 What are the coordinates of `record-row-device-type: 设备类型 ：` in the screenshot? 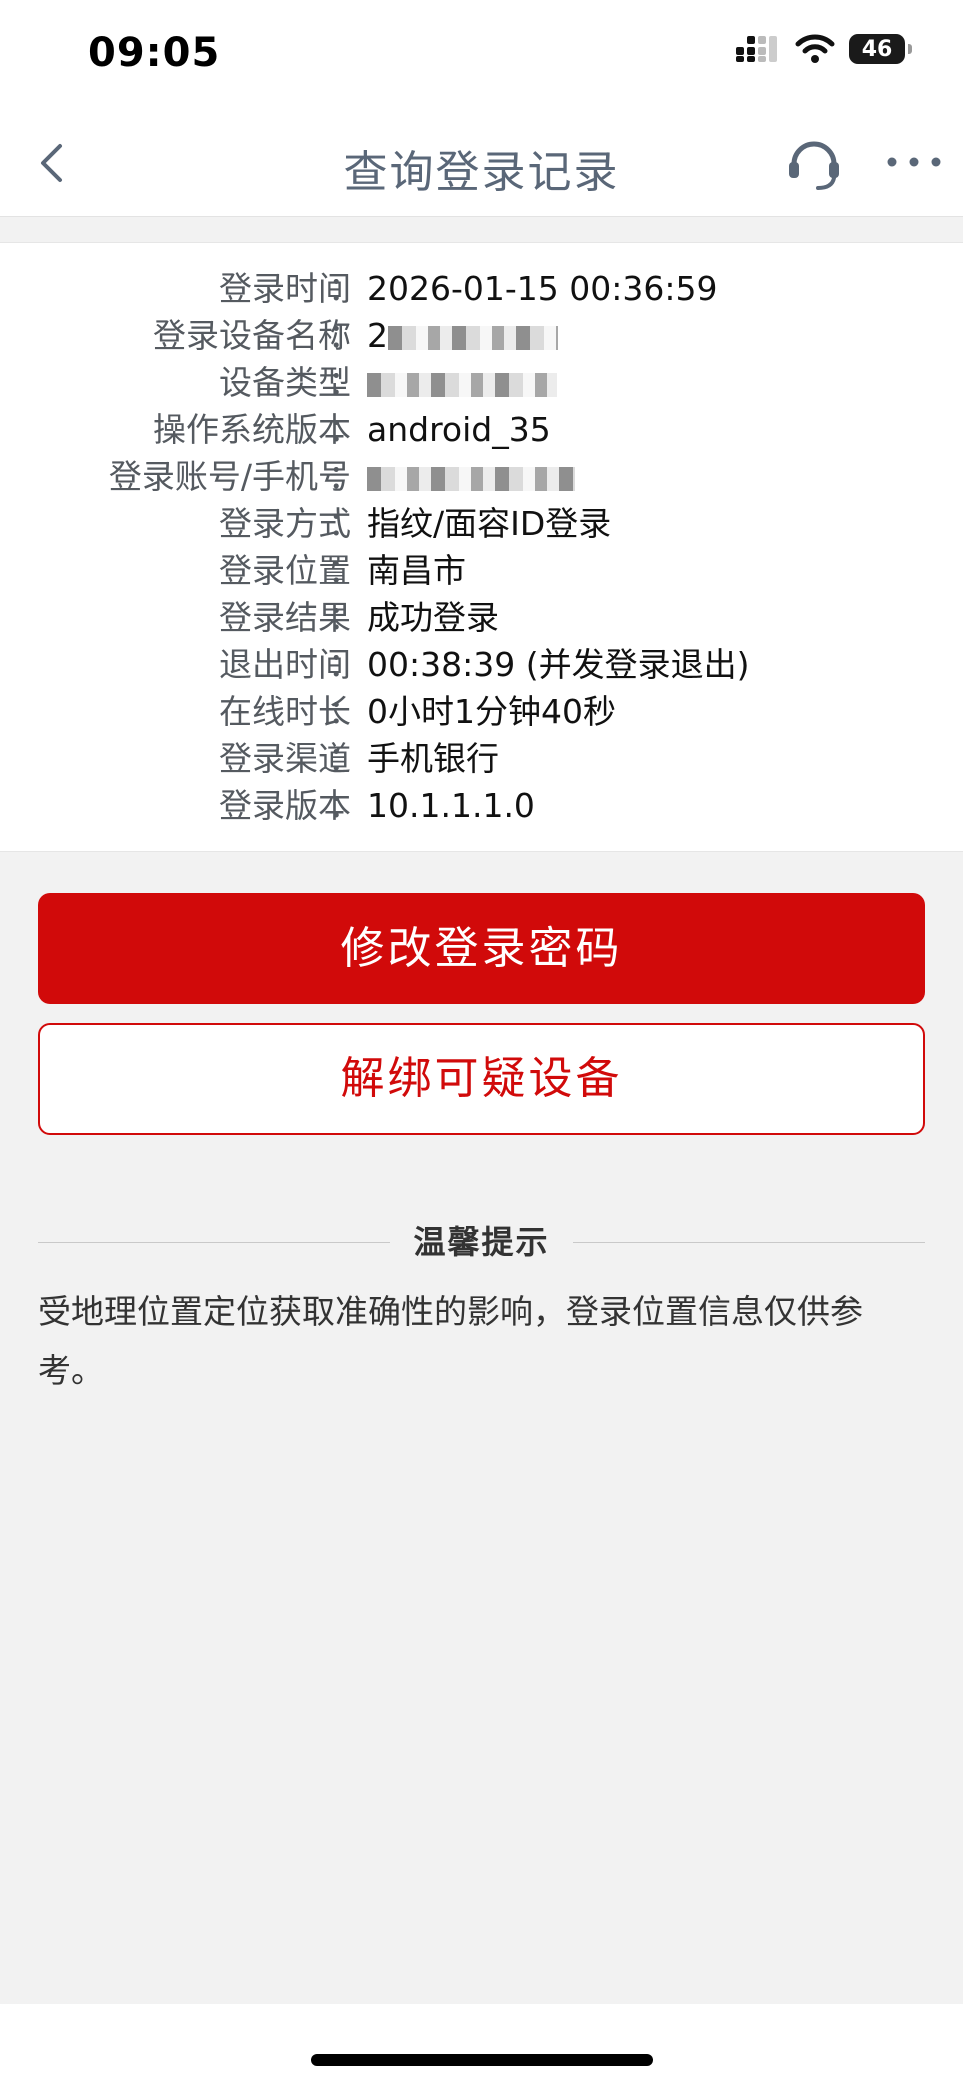 It's located at (481, 382).